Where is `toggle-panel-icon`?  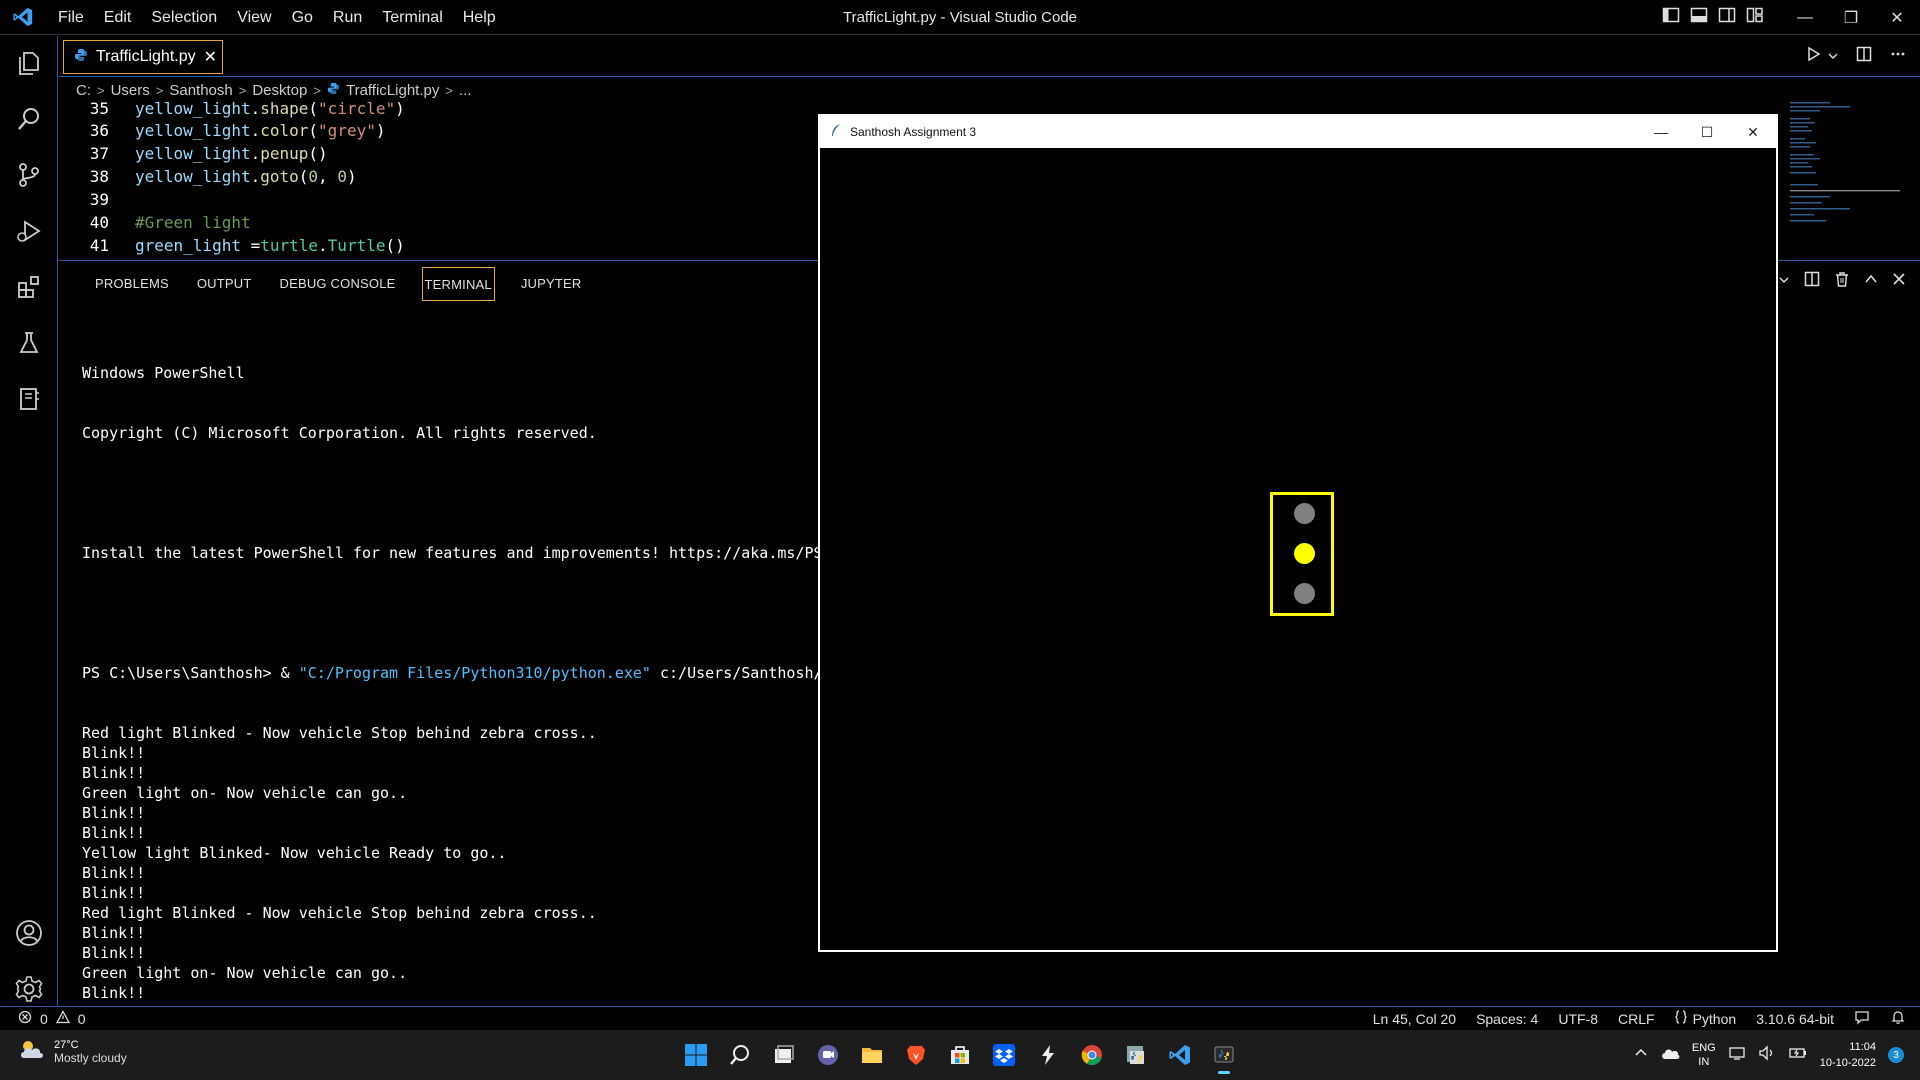
toggle-panel-icon is located at coordinates (1699, 17).